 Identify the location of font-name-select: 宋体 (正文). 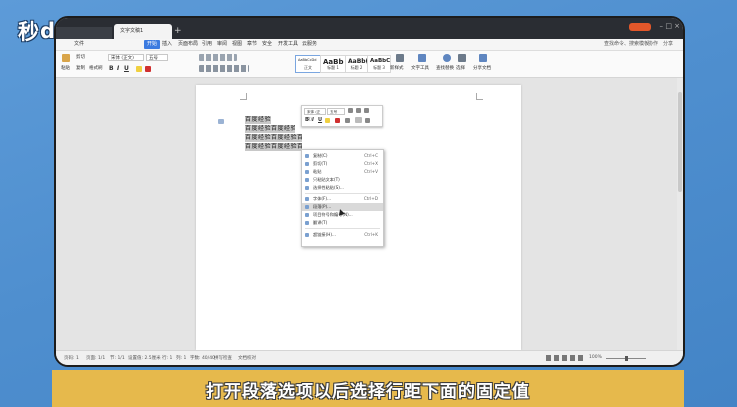
(126, 57).